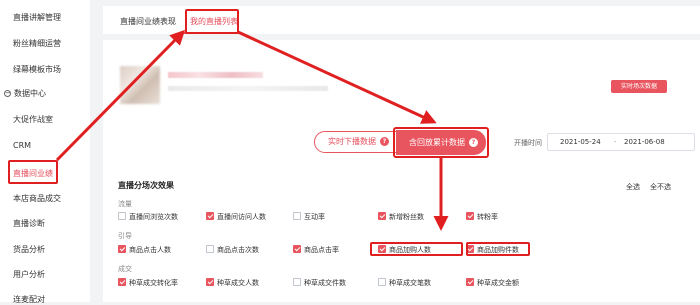 The width and height of the screenshot is (700, 305). I want to click on blurred-live-info, so click(248, 88).